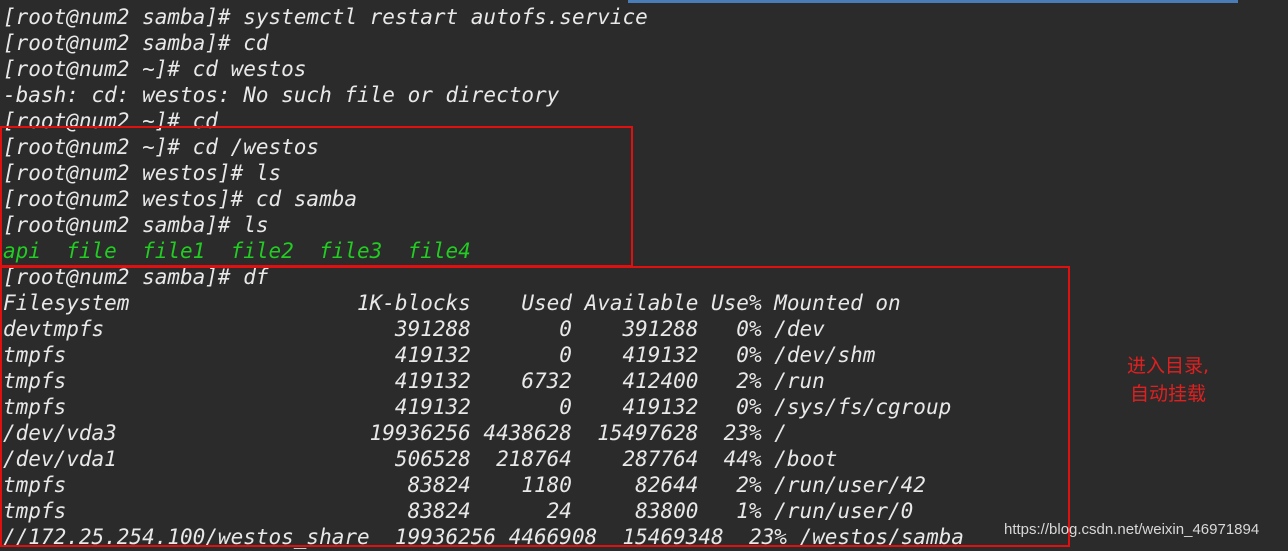  What do you see at coordinates (316, 196) in the screenshot?
I see `highlight-box-cd-ls` at bounding box center [316, 196].